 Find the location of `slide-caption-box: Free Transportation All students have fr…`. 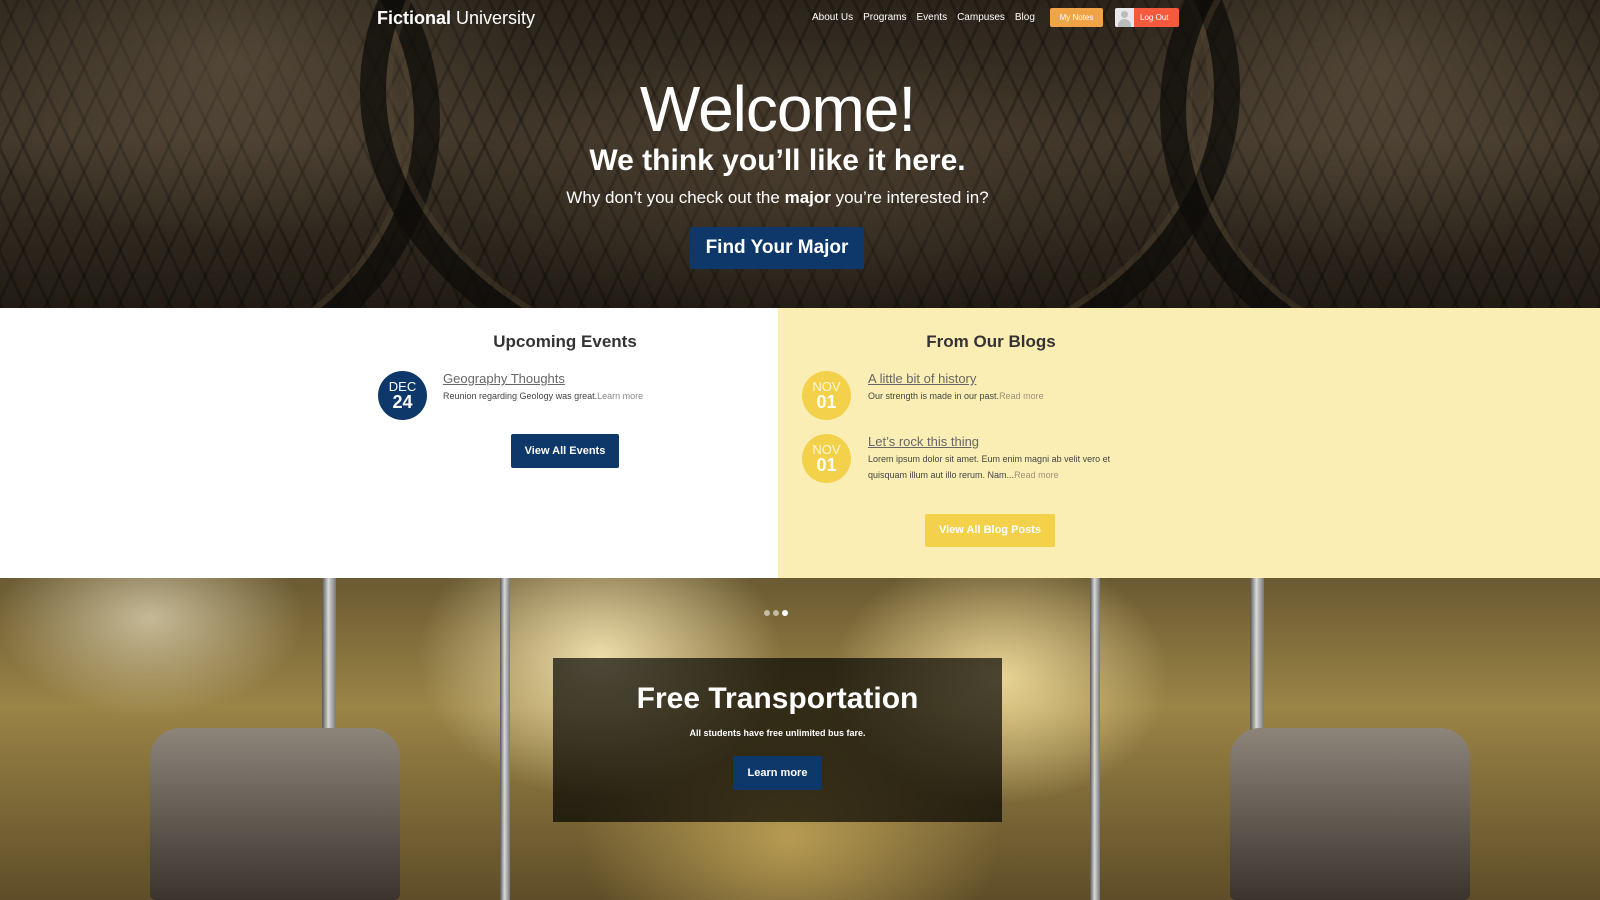

slide-caption-box: Free Transportation All students have fr… is located at coordinates (777, 740).